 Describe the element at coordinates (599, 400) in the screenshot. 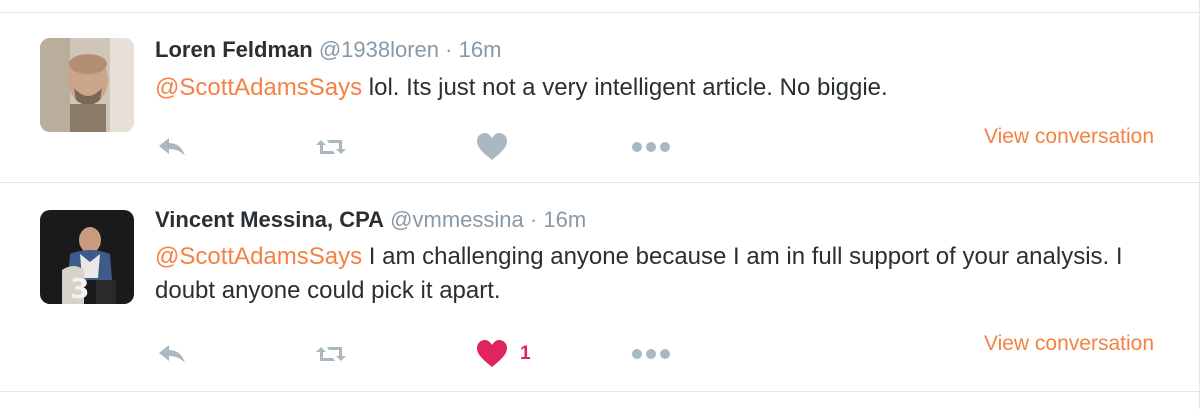

I see `next-tweet-edge` at that location.